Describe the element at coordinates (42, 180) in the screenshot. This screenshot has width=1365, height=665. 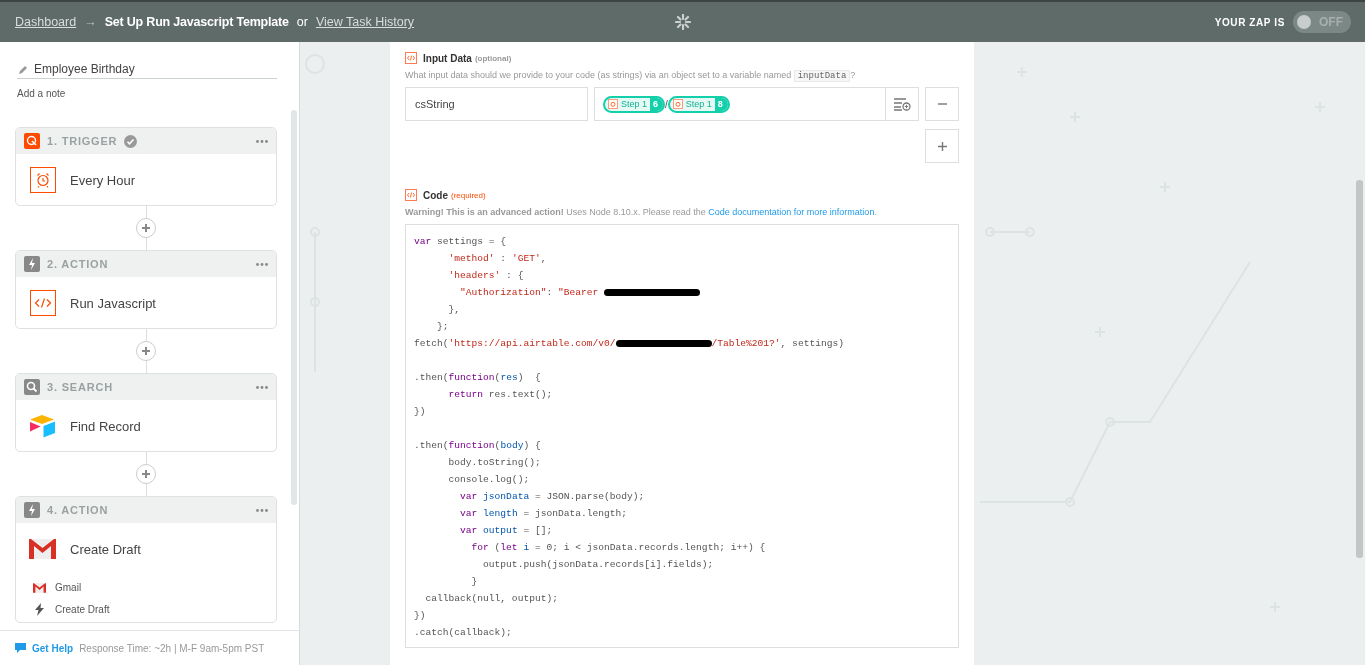
I see `alarm-clock-icon` at that location.